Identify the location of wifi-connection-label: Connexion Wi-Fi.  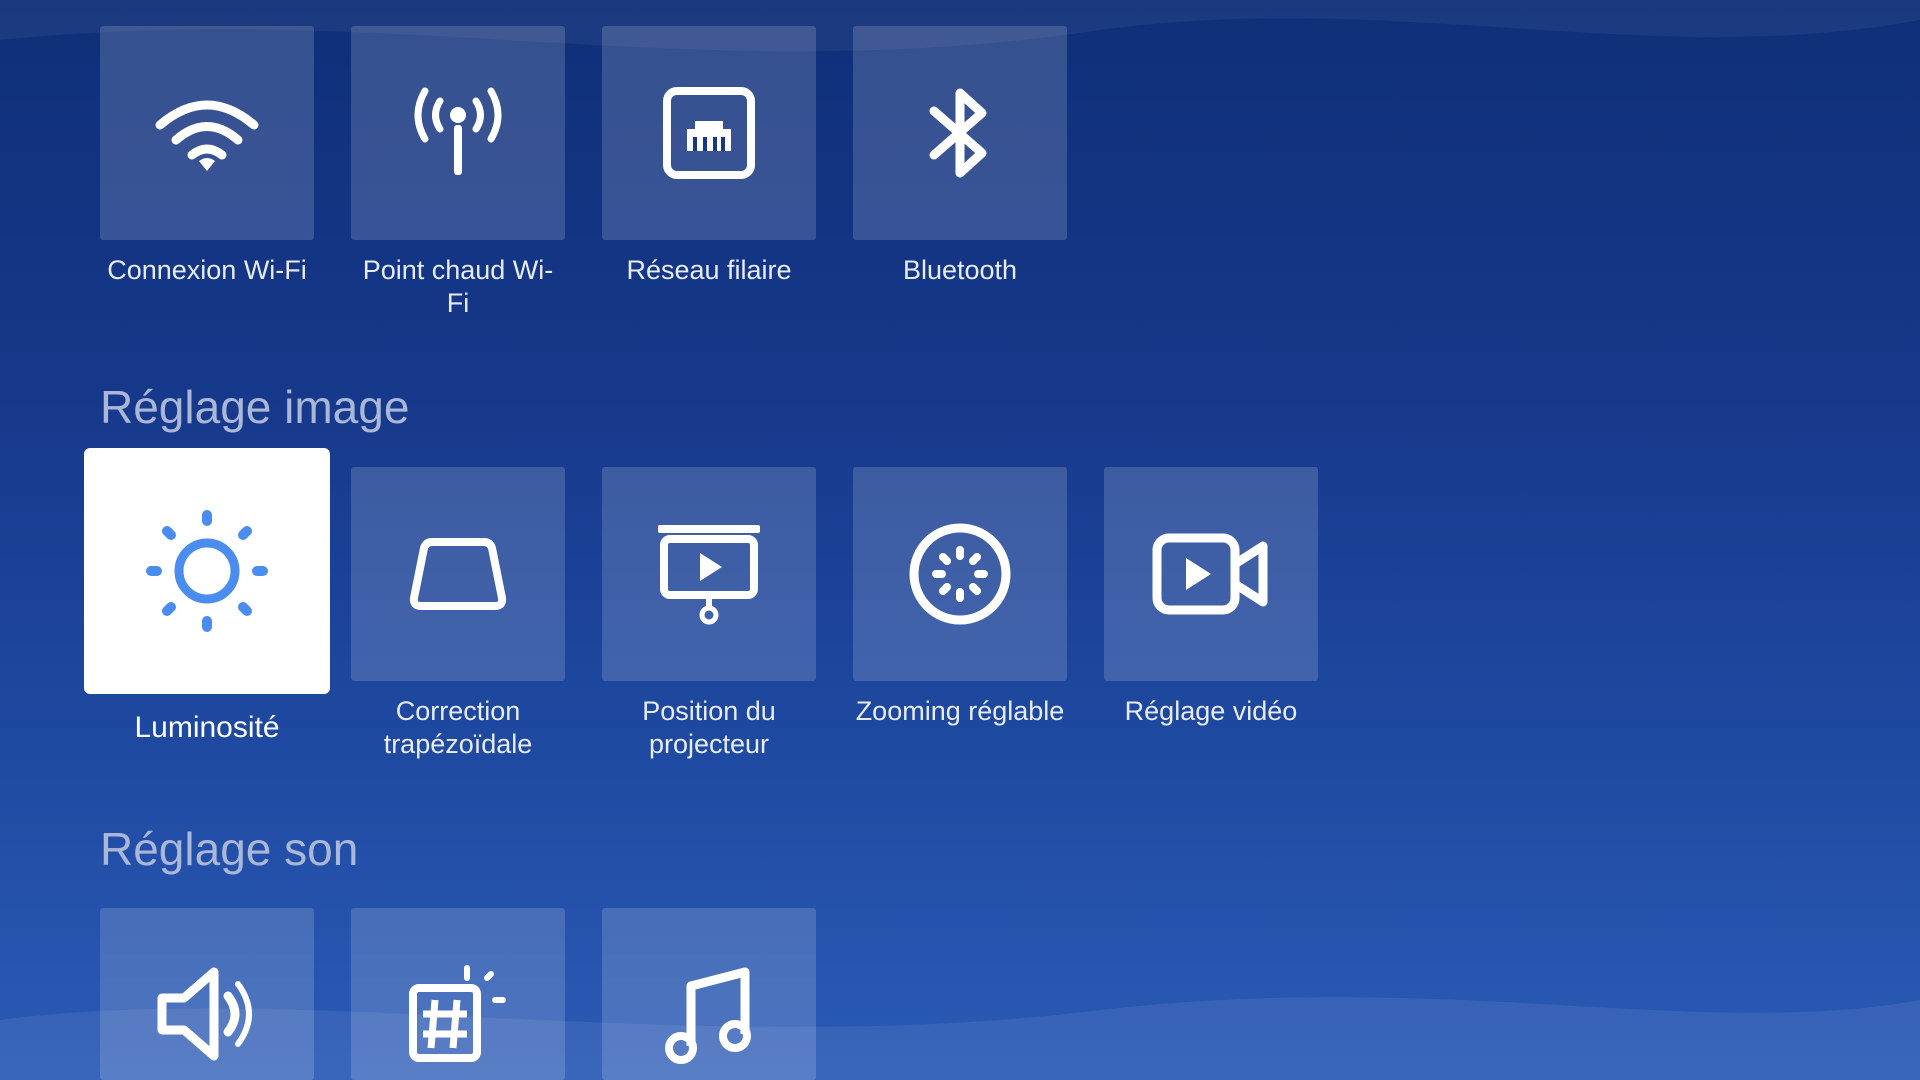
(207, 270).